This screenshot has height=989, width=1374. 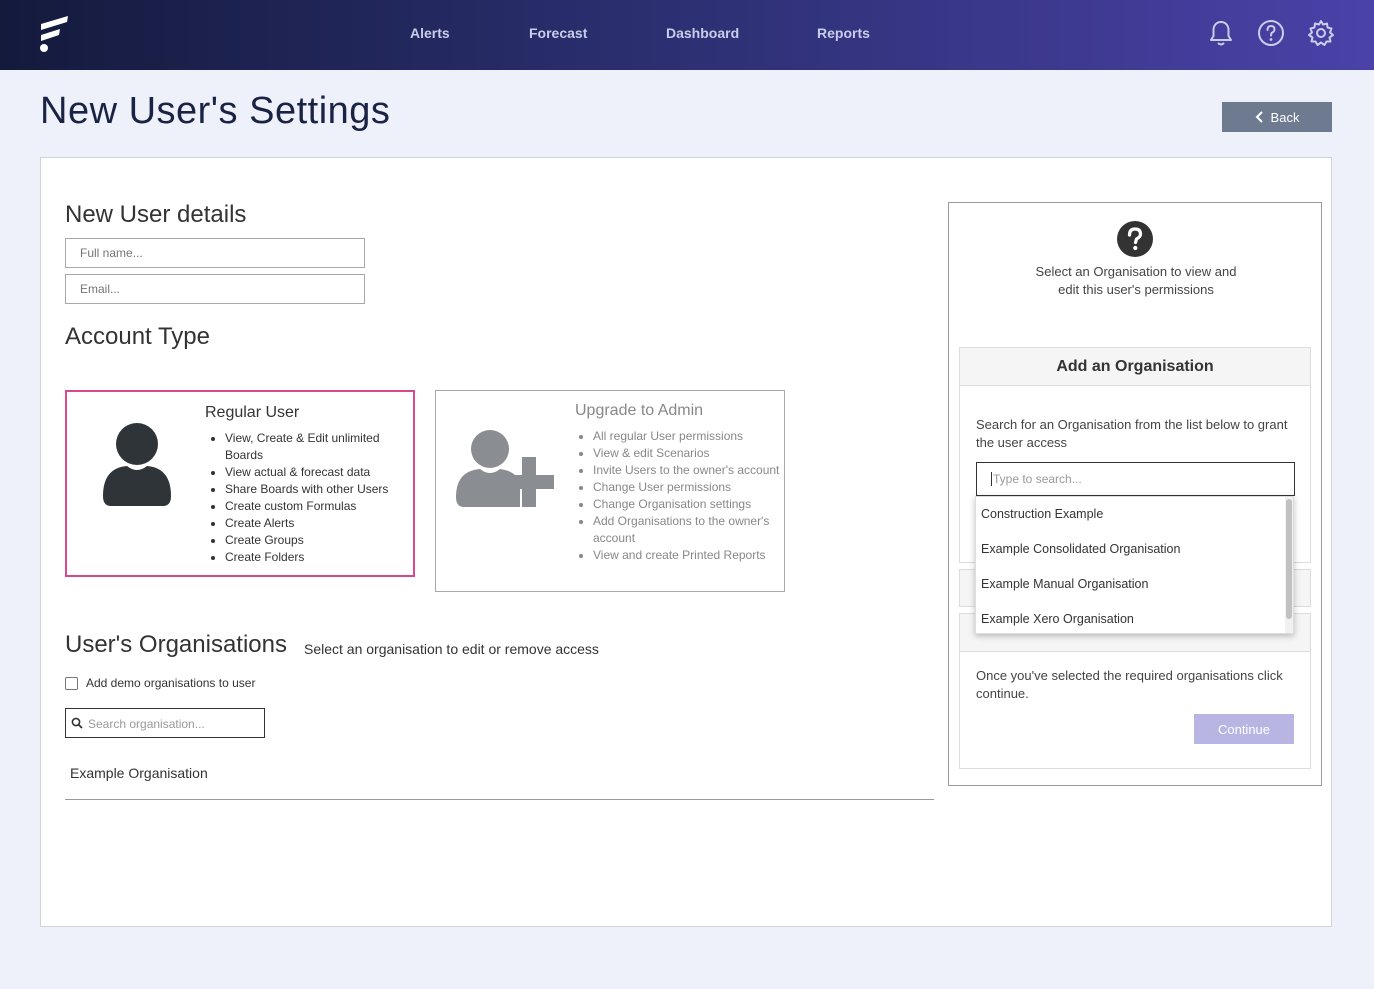 I want to click on feature-item: Create Groups, so click(x=316, y=540).